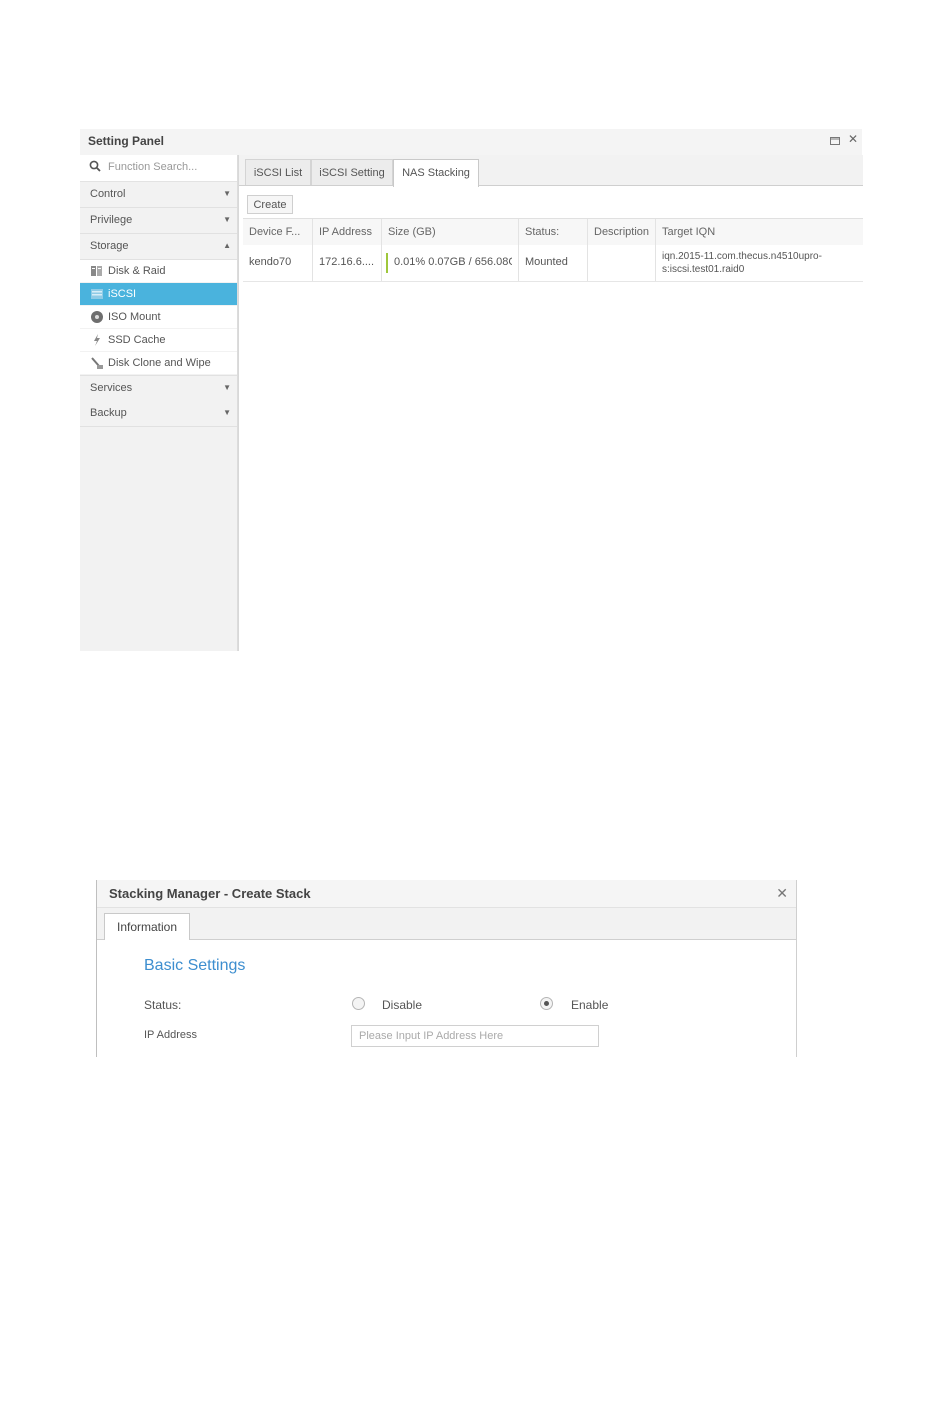 The height and width of the screenshot is (1419, 950). What do you see at coordinates (126, 141) in the screenshot?
I see `setting-panel-title: Setting Panel` at bounding box center [126, 141].